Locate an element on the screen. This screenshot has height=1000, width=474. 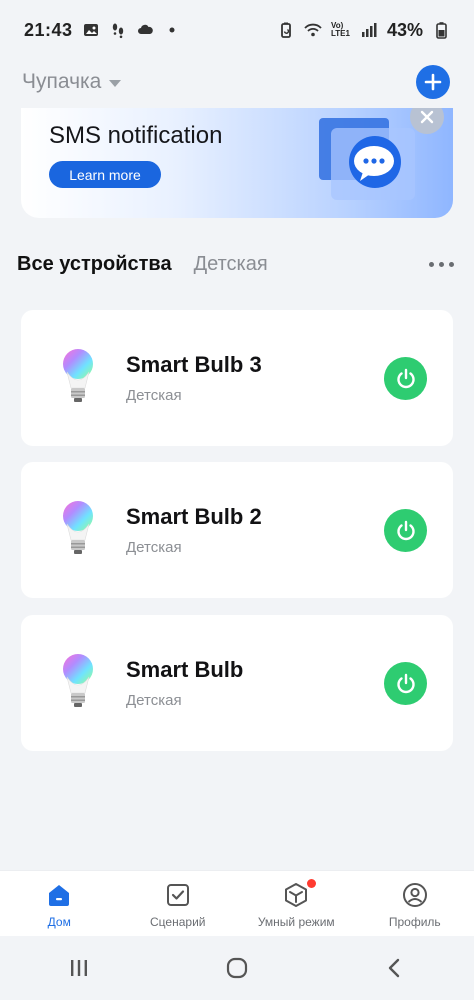
device-card-smart-bulb-2: Smart Bulb 2 Детская is located at coordinates (237, 530).